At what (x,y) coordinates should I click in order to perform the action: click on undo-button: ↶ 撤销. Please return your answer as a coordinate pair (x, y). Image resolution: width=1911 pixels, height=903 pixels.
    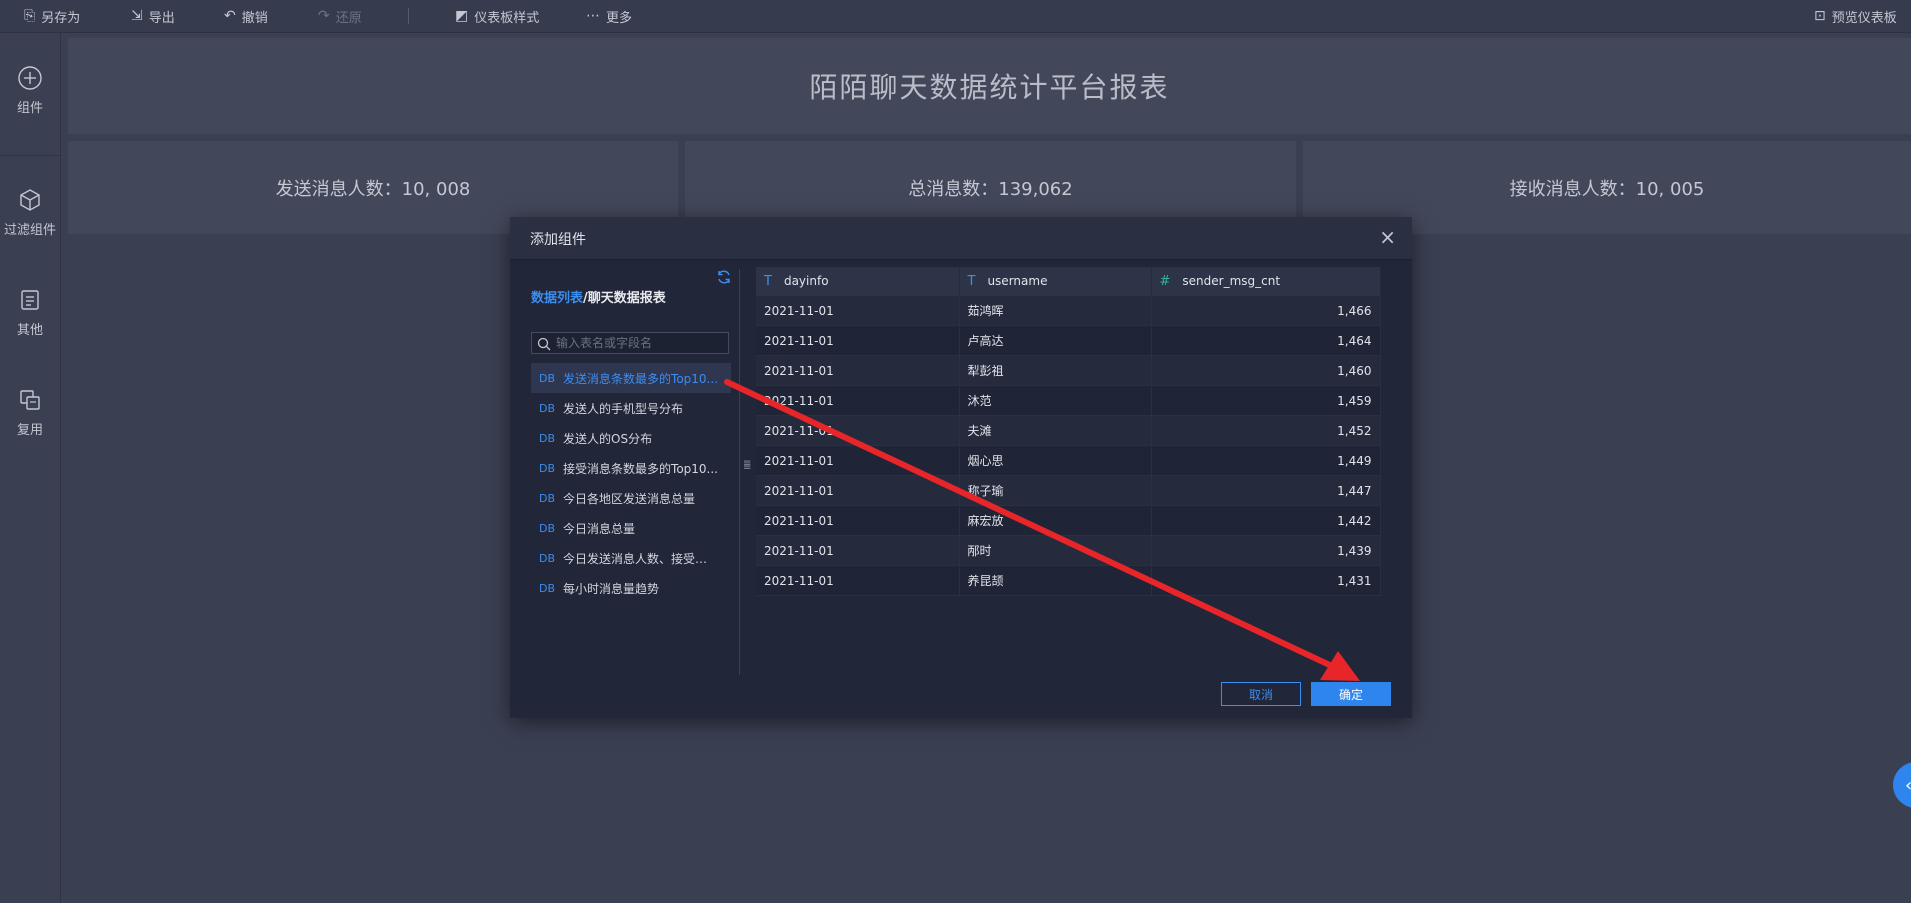
    Looking at the image, I should click on (246, 16).